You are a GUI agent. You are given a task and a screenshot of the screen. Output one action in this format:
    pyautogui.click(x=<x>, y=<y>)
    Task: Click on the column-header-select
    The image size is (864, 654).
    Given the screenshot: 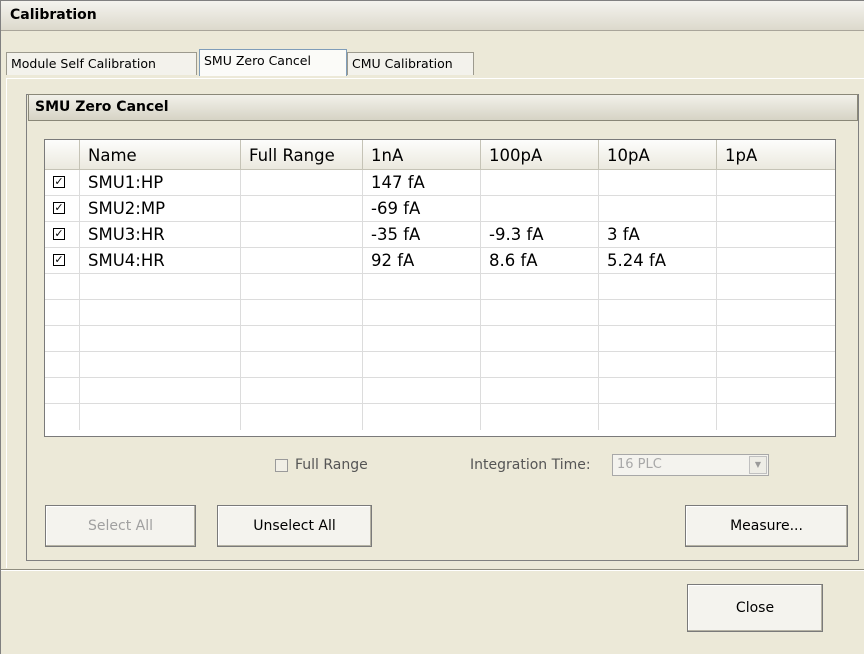 What is the action you would take?
    pyautogui.click(x=62, y=155)
    